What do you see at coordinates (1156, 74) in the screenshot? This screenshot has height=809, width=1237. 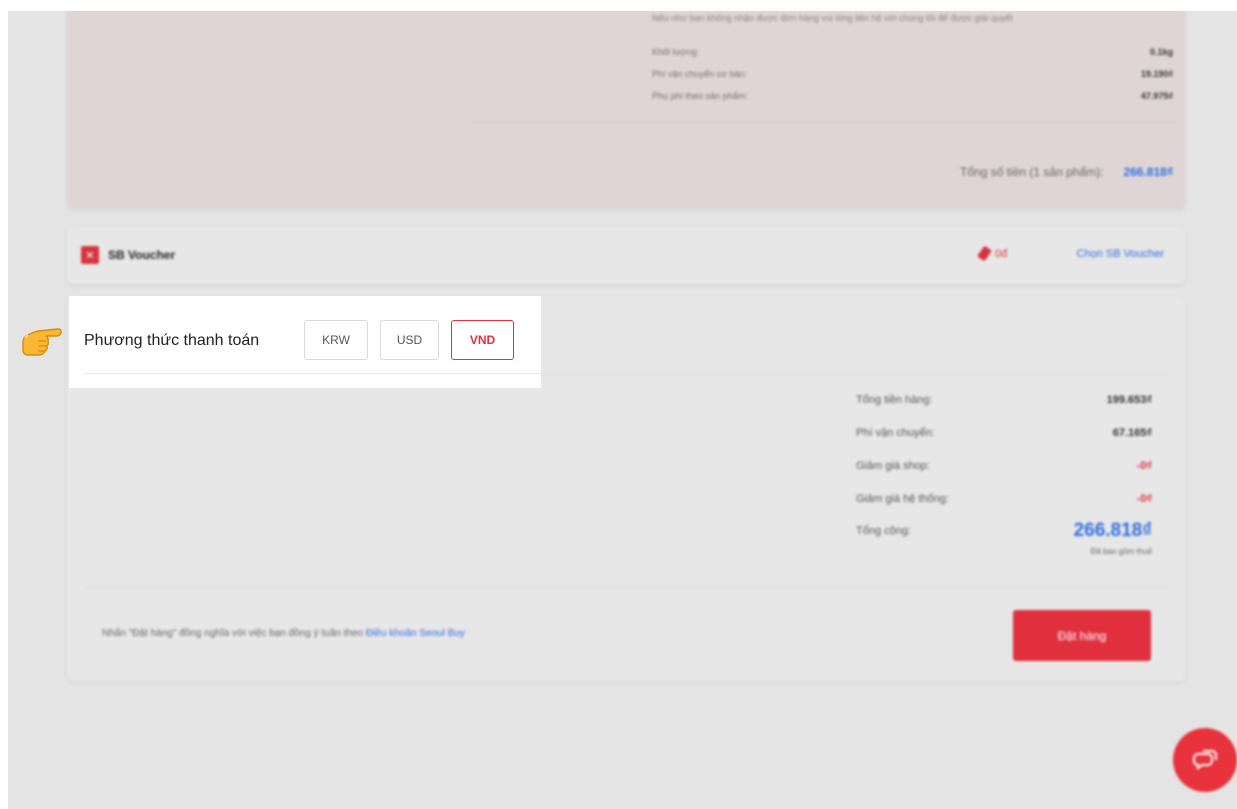 I see `fee-value: 19.190₫` at bounding box center [1156, 74].